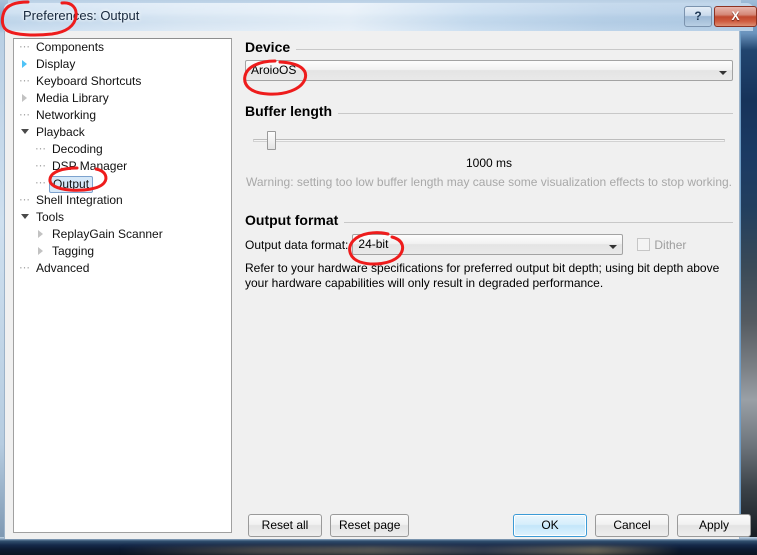 The image size is (757, 555). I want to click on sidebar-item-label: Networking, so click(66, 115).